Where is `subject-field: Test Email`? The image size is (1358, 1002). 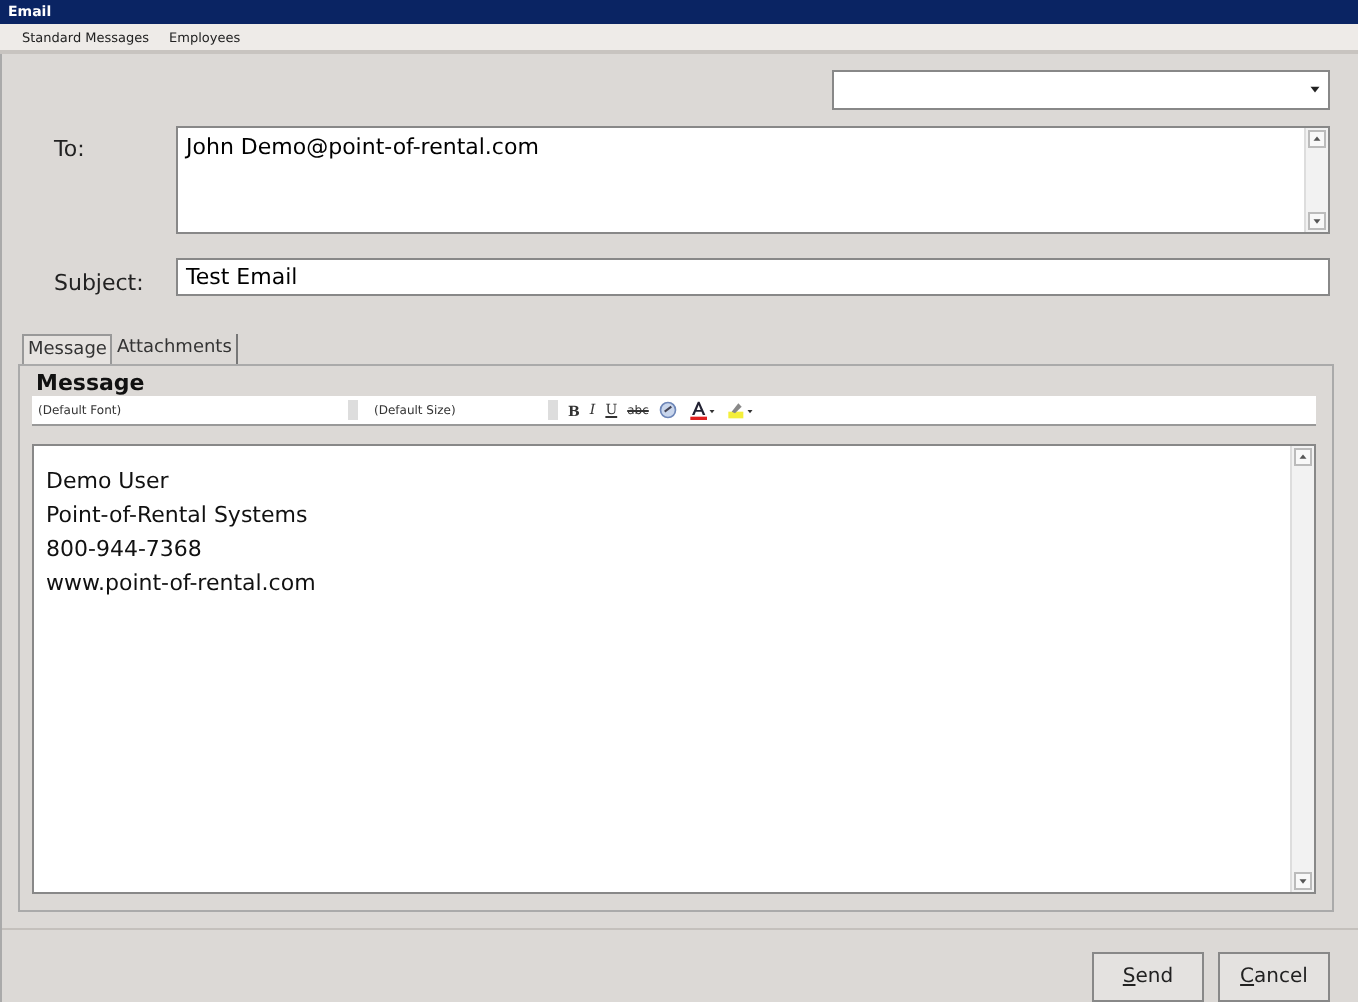
subject-field: Test Email is located at coordinates (753, 277).